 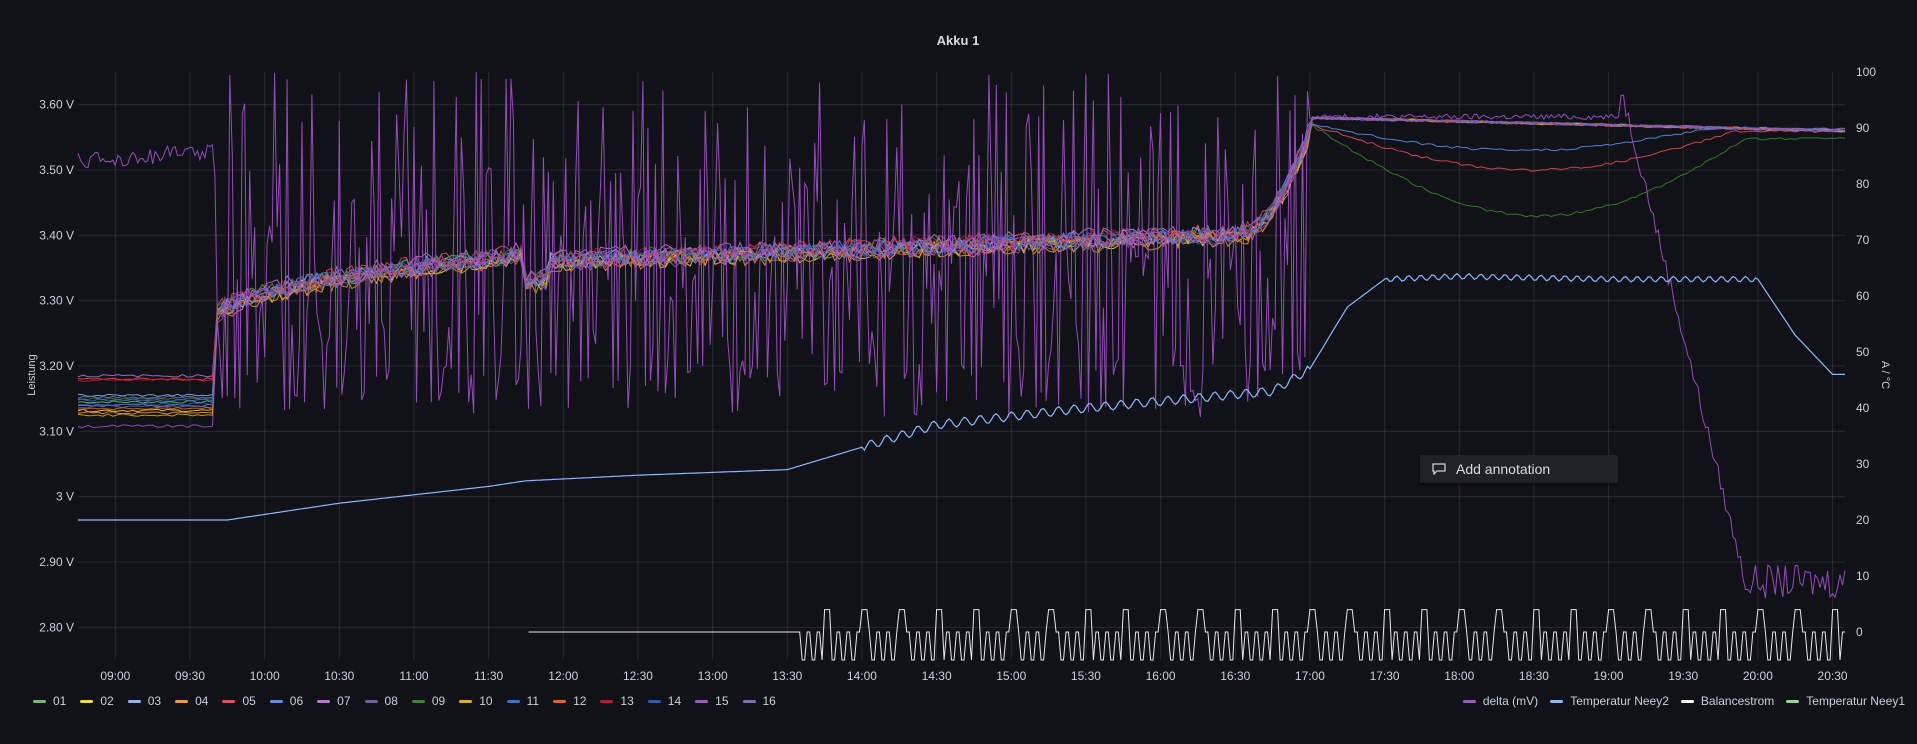 What do you see at coordinates (56, 431) in the screenshot?
I see `y-left-tick-label: 3.10 V` at bounding box center [56, 431].